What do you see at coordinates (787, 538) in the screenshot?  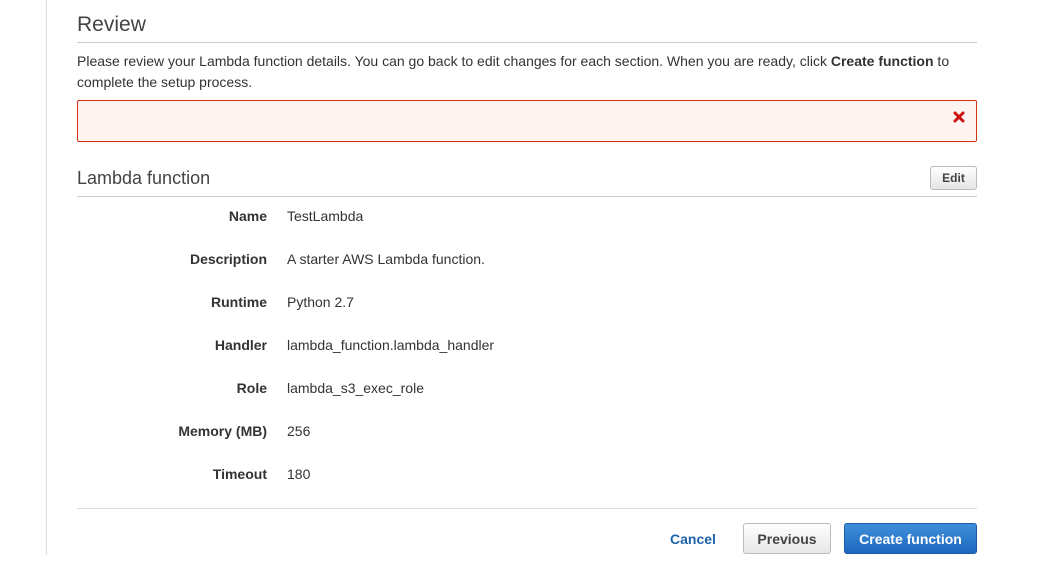 I see `previous-button: Previous` at bounding box center [787, 538].